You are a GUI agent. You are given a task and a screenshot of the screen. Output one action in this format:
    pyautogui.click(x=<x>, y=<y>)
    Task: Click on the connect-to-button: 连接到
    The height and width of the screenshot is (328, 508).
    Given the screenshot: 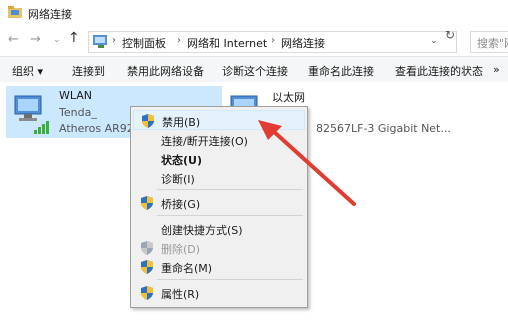 What is the action you would take?
    pyautogui.click(x=88, y=71)
    